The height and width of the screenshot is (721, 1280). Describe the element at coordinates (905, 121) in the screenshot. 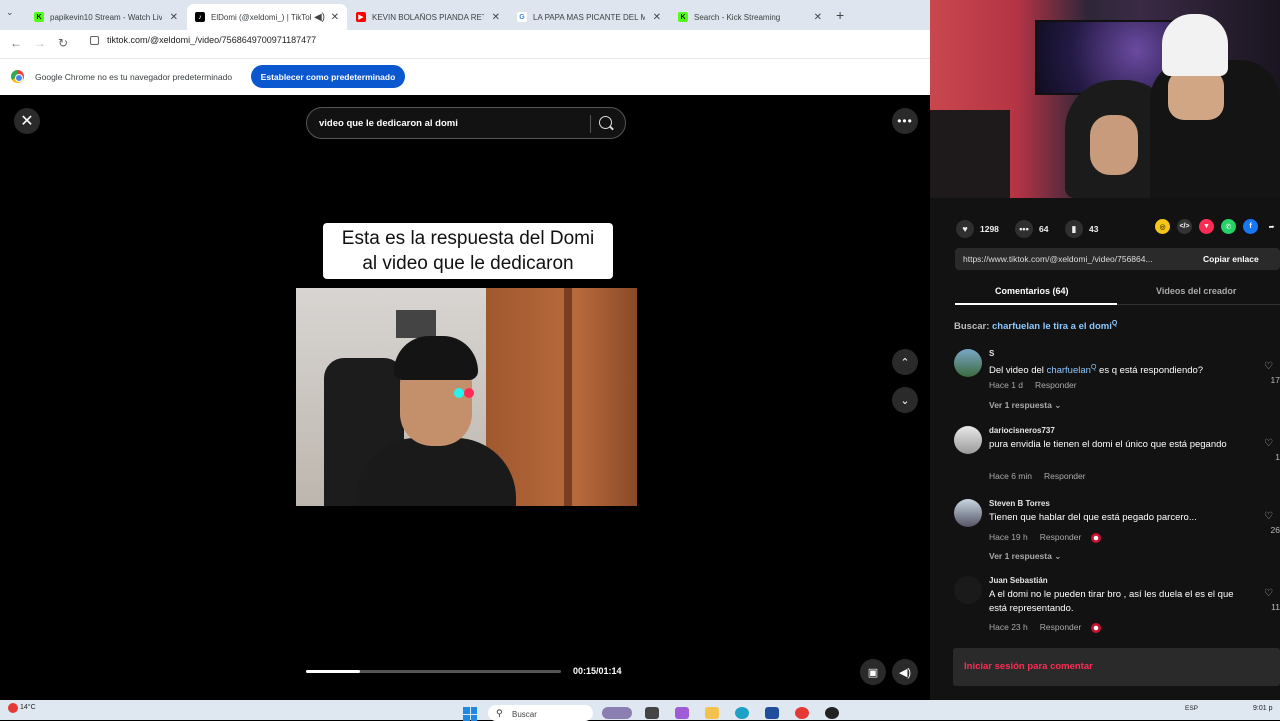

I see `more-options-icon: •••` at that location.